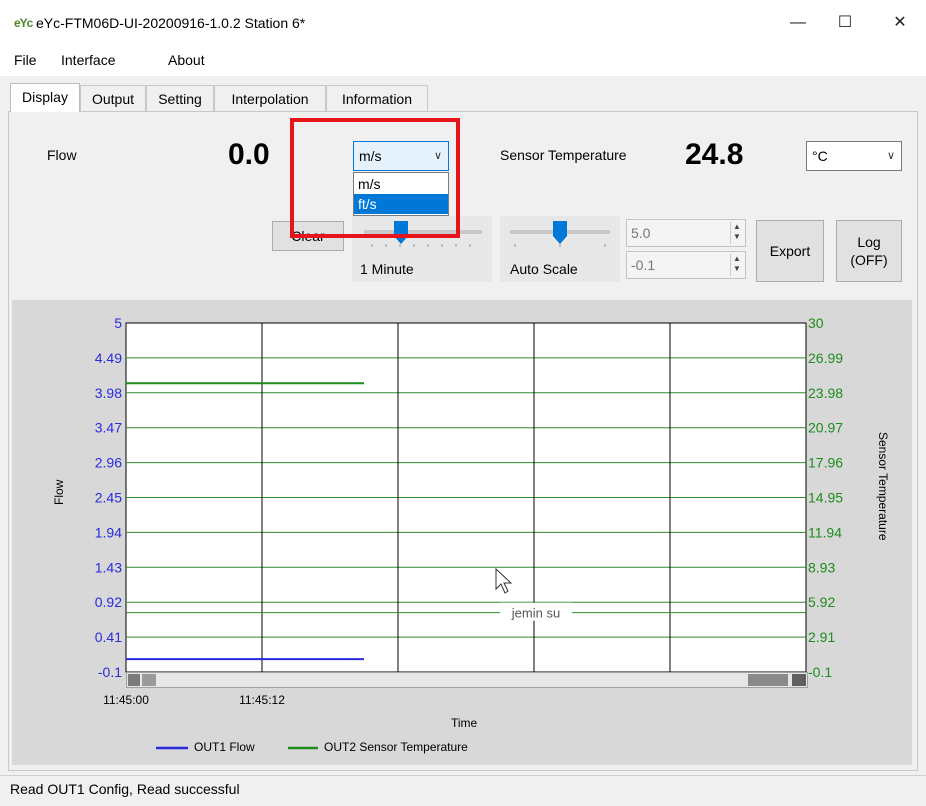  I want to click on y2-tick-label: 20.97, so click(825, 428).